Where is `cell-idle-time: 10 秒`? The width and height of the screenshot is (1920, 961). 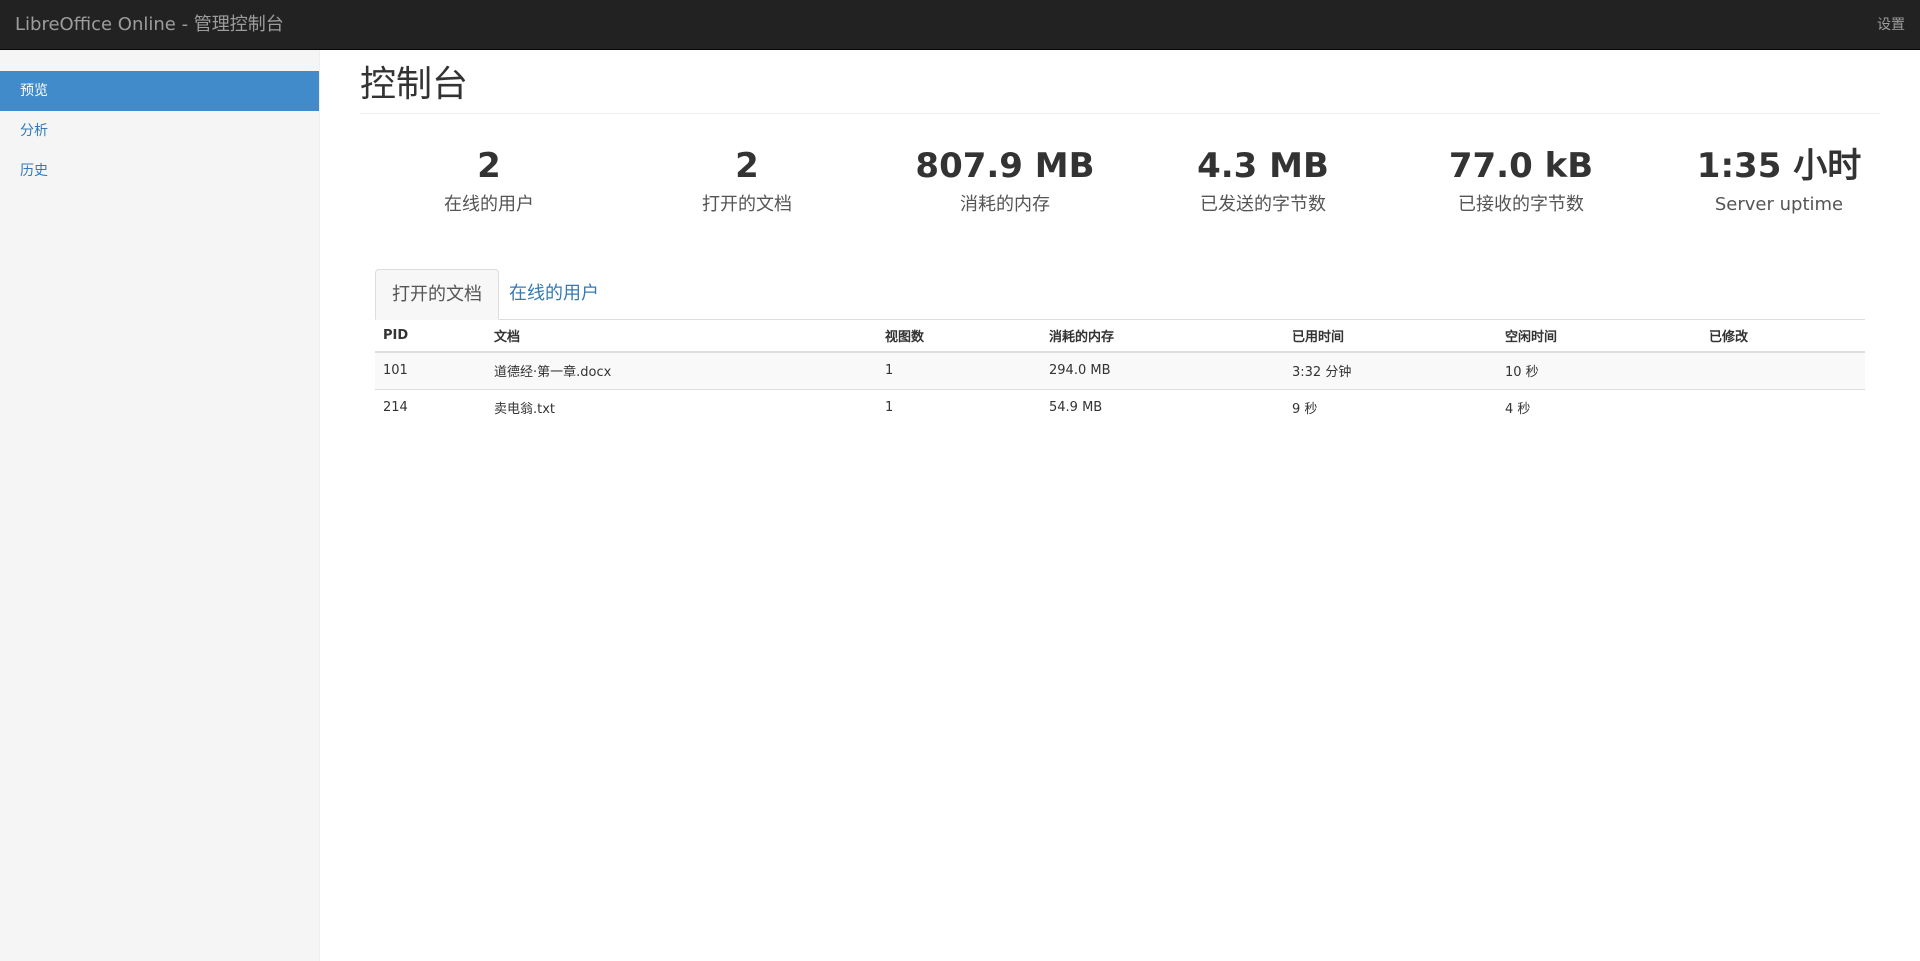 cell-idle-time: 10 秒 is located at coordinates (1599, 370).